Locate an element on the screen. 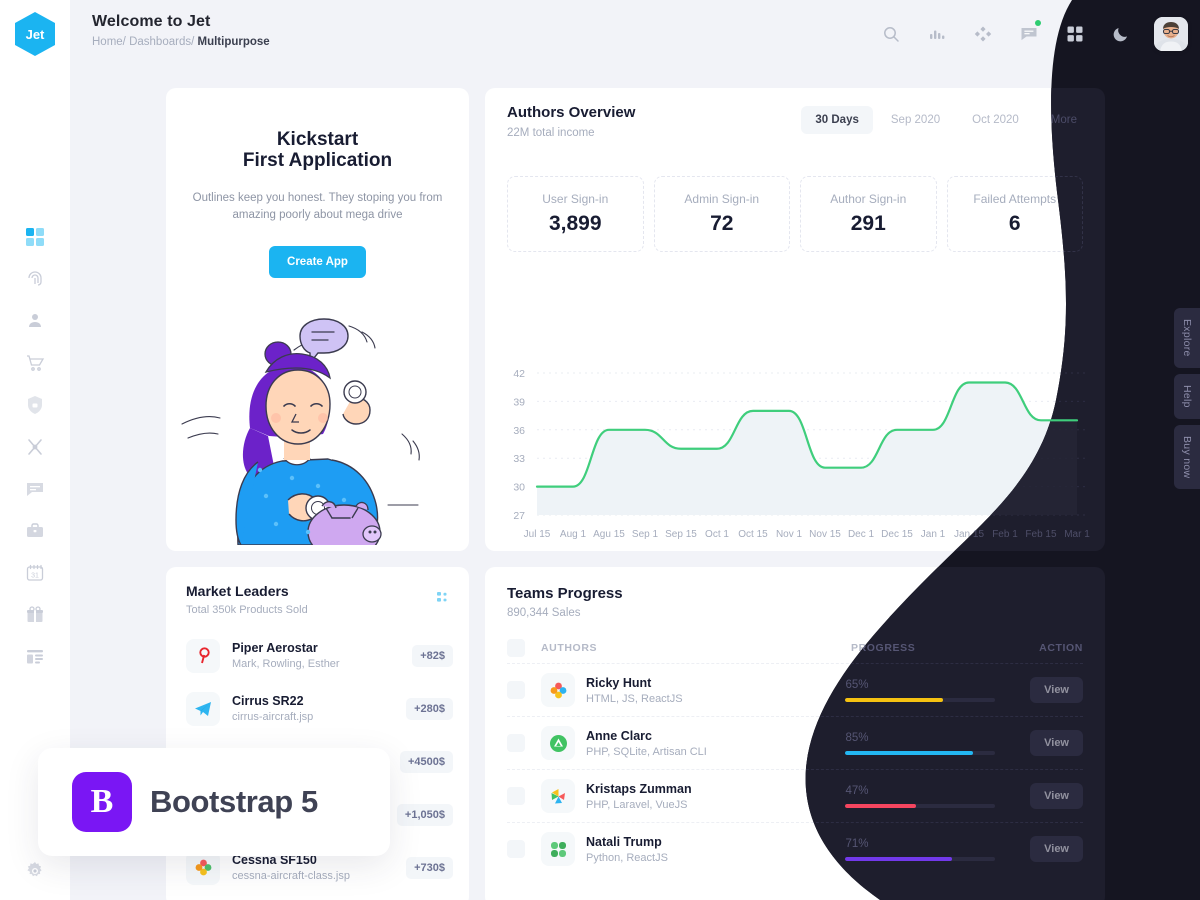  svg-text: 31 is located at coordinates (35, 576).